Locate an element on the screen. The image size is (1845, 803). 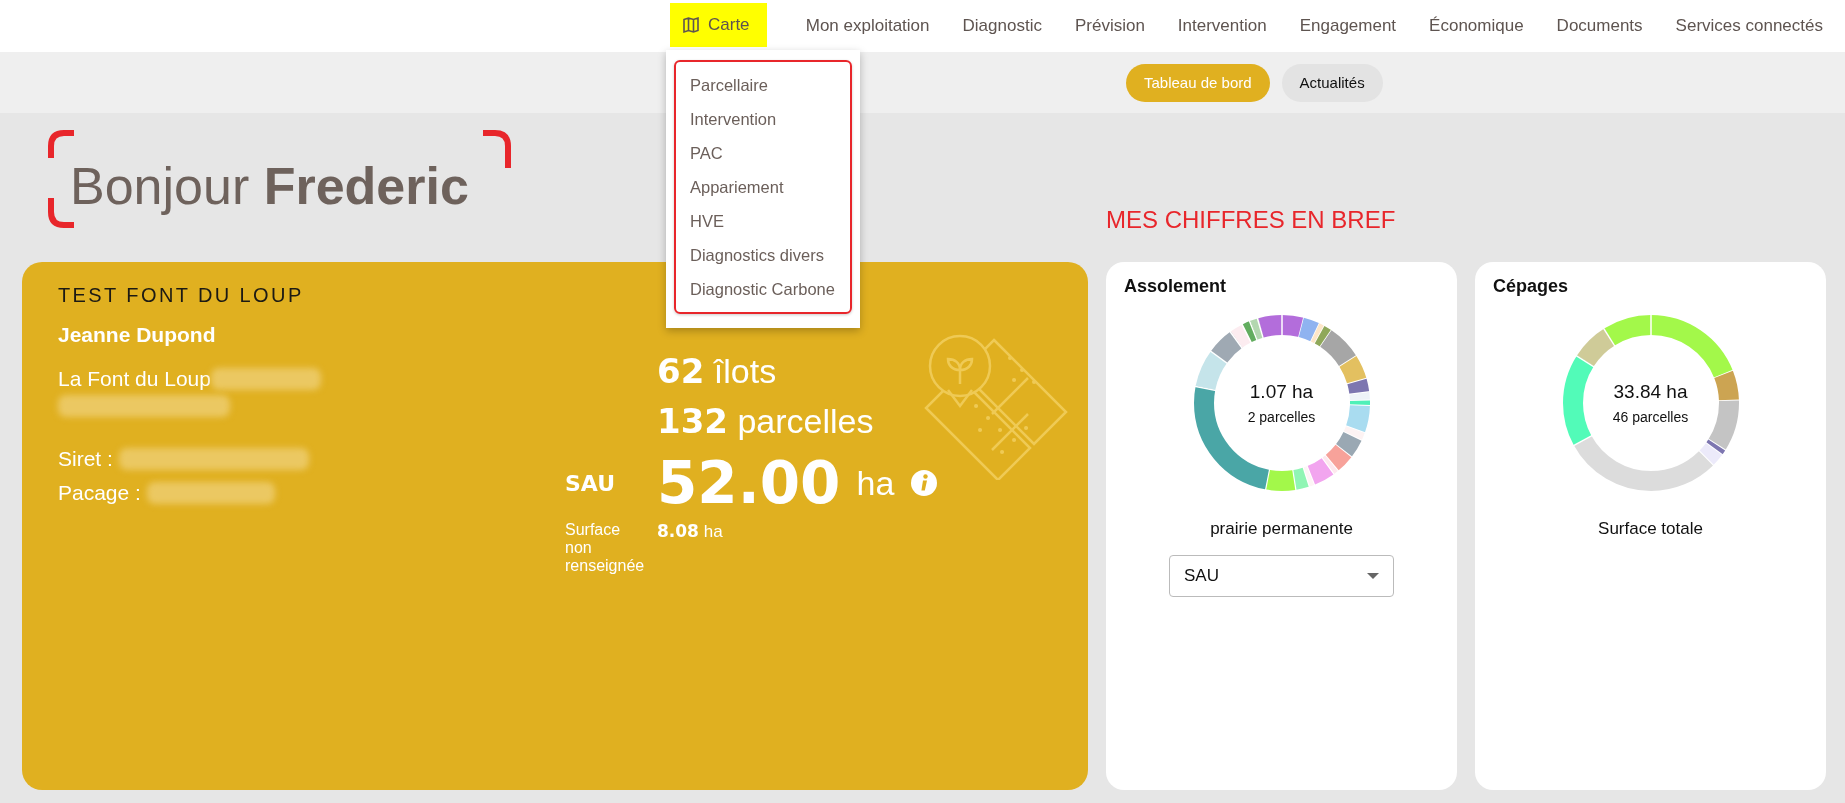
nav-item: Mon exploitation is located at coordinates (867, 26).